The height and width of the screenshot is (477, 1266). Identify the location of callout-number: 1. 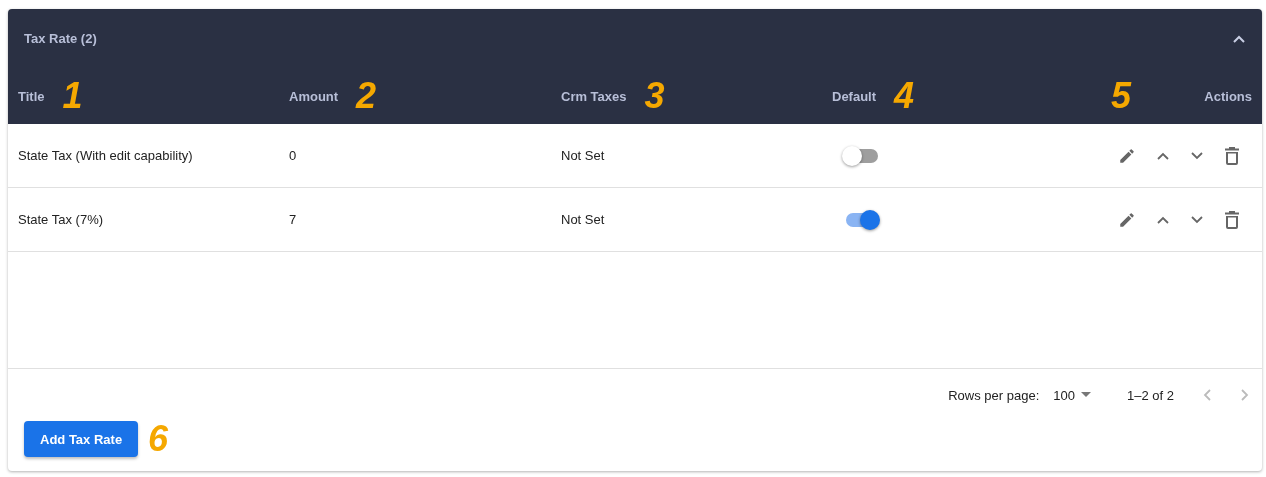
(72, 96).